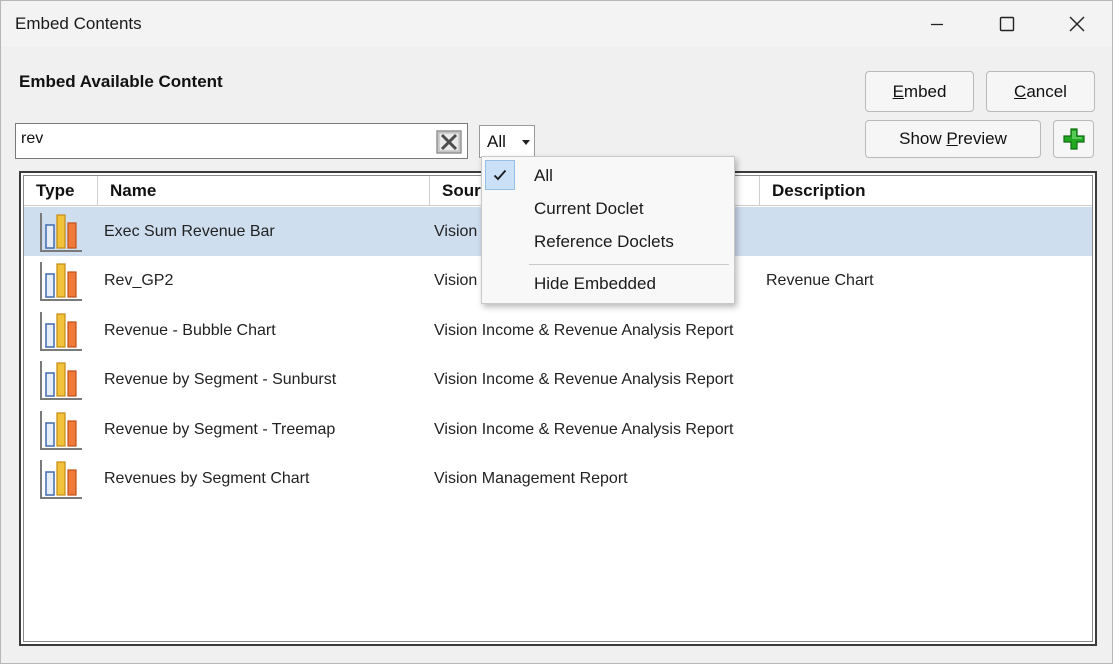 This screenshot has width=1113, height=664. What do you see at coordinates (32, 138) in the screenshot?
I see `search-input-value: rev` at bounding box center [32, 138].